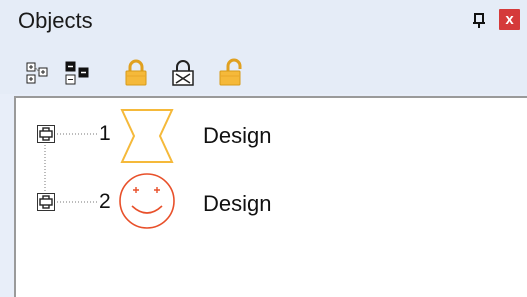 The height and width of the screenshot is (297, 527). I want to click on smiley-face-icon, so click(147, 201).